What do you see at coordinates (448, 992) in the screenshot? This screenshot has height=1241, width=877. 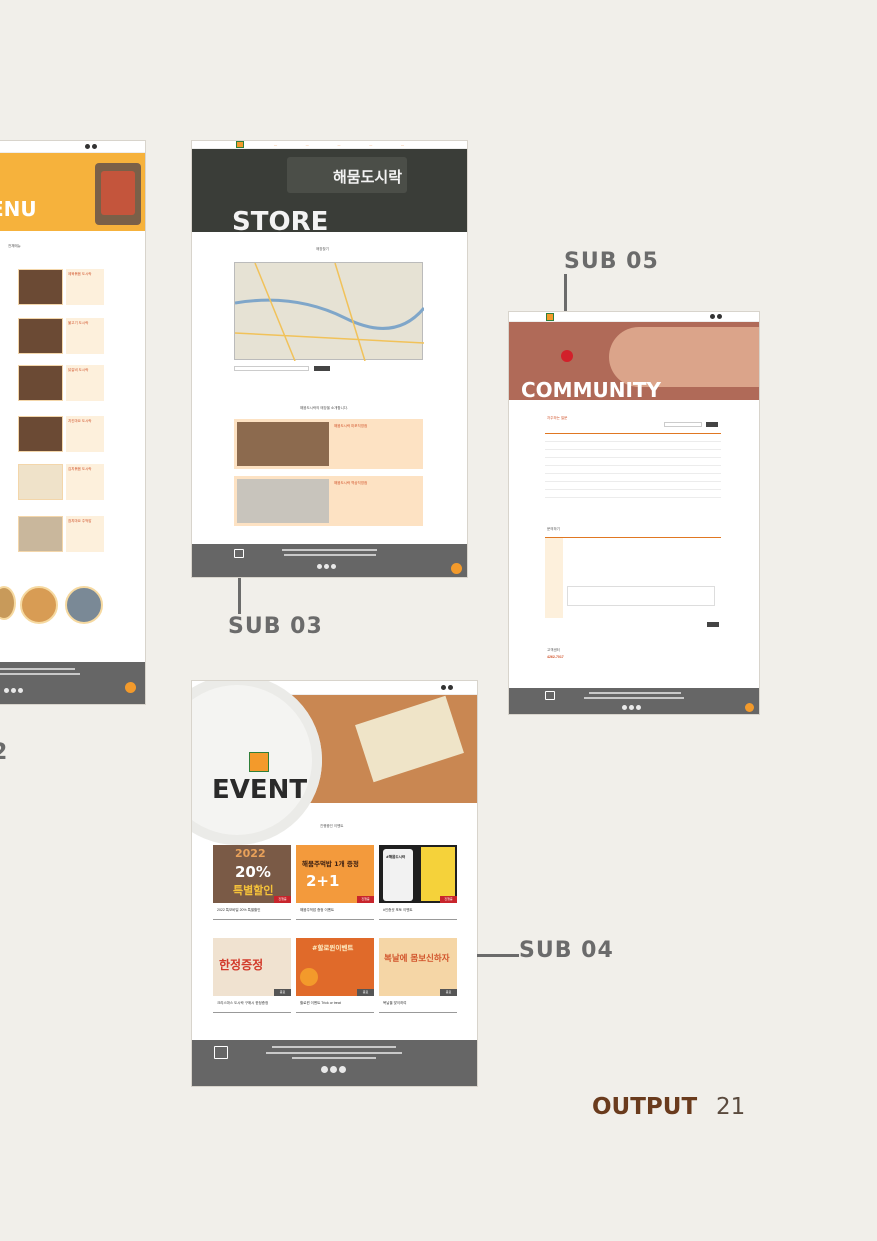 I see `event-status-tag: 종료` at bounding box center [448, 992].